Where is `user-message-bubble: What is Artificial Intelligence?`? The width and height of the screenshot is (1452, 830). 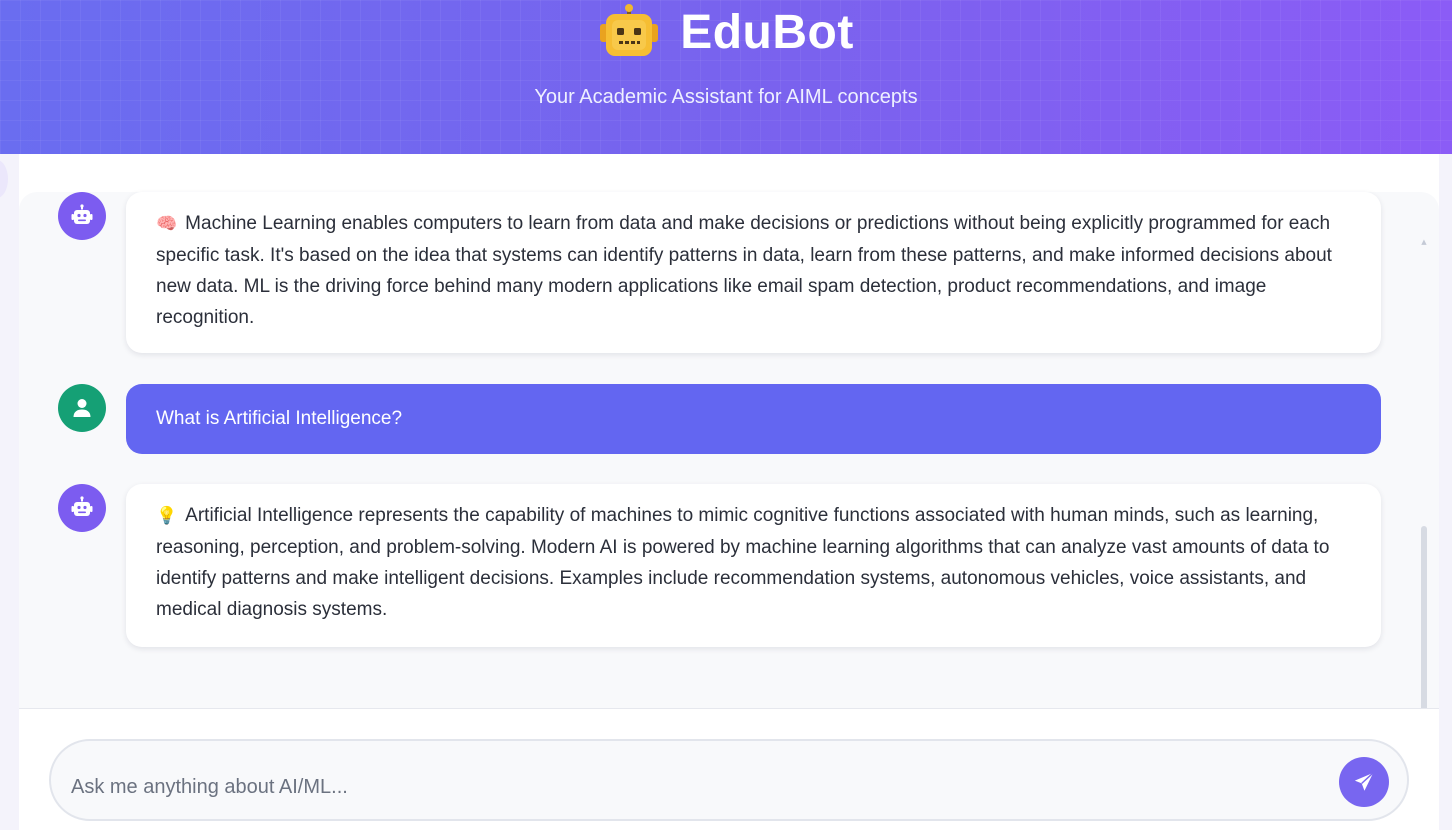 user-message-bubble: What is Artificial Intelligence? is located at coordinates (753, 419).